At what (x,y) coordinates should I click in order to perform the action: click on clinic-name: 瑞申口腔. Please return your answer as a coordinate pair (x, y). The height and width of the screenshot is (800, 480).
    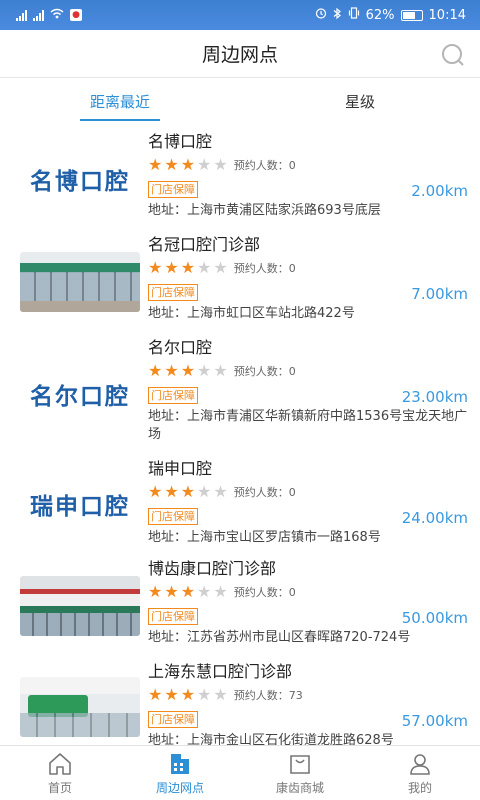
    Looking at the image, I should click on (180, 468).